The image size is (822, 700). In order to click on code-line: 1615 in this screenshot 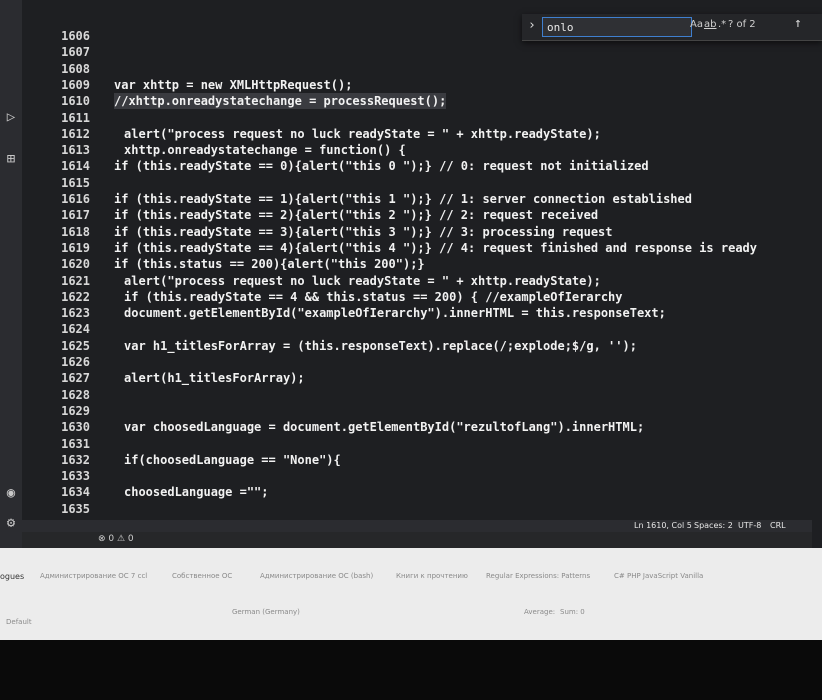, I will do `click(417, 183)`.